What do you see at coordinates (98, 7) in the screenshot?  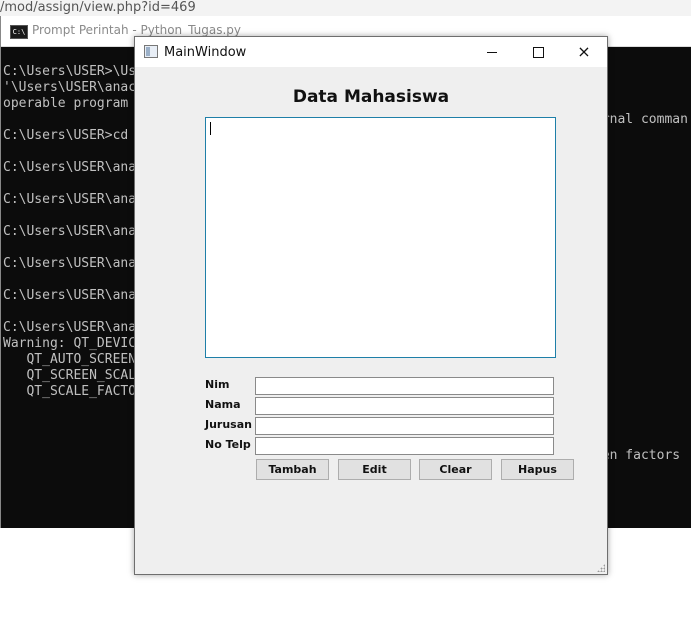 I see `url-text: /mod/assign/view.php?id=469` at bounding box center [98, 7].